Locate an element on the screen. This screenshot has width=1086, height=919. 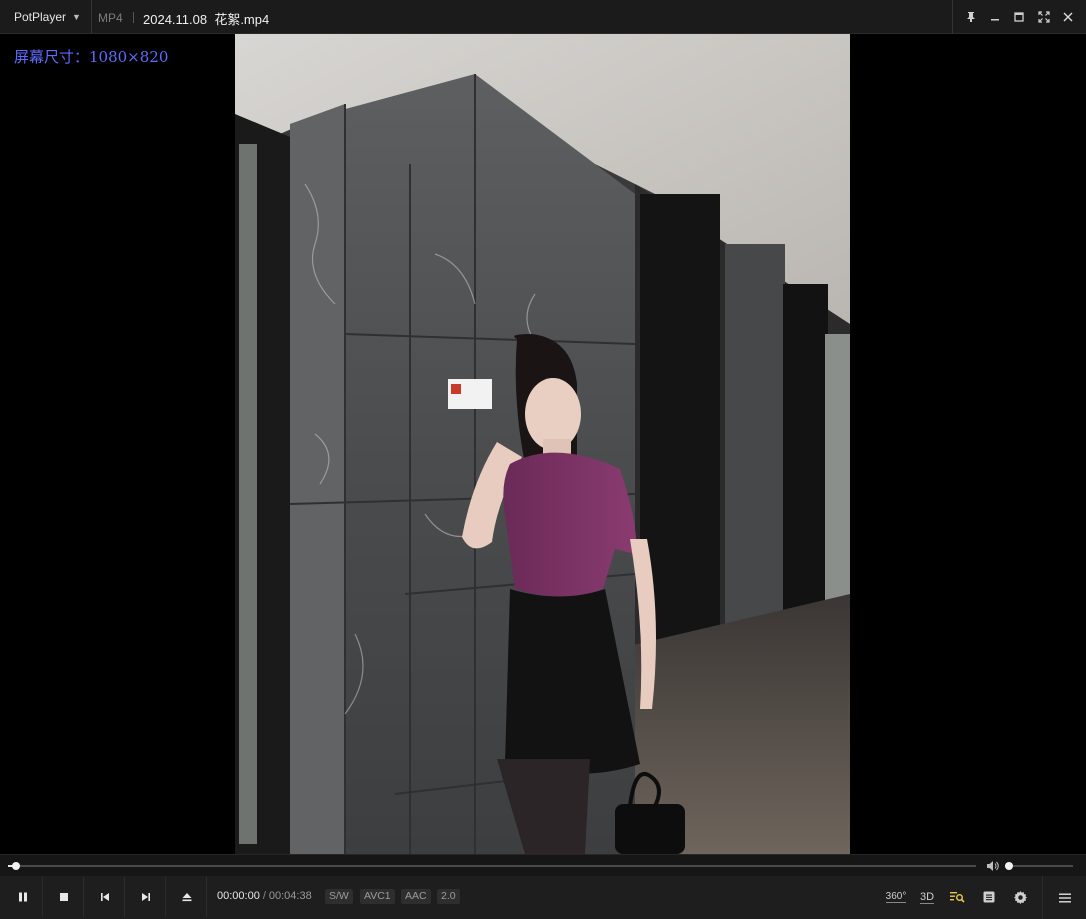
3d-label: 3D is located at coordinates (927, 897).